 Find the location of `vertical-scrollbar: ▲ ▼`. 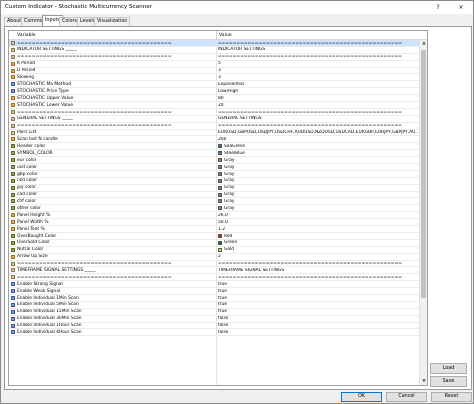

vertical-scrollbar: ▲ ▼ is located at coordinates (423, 212).